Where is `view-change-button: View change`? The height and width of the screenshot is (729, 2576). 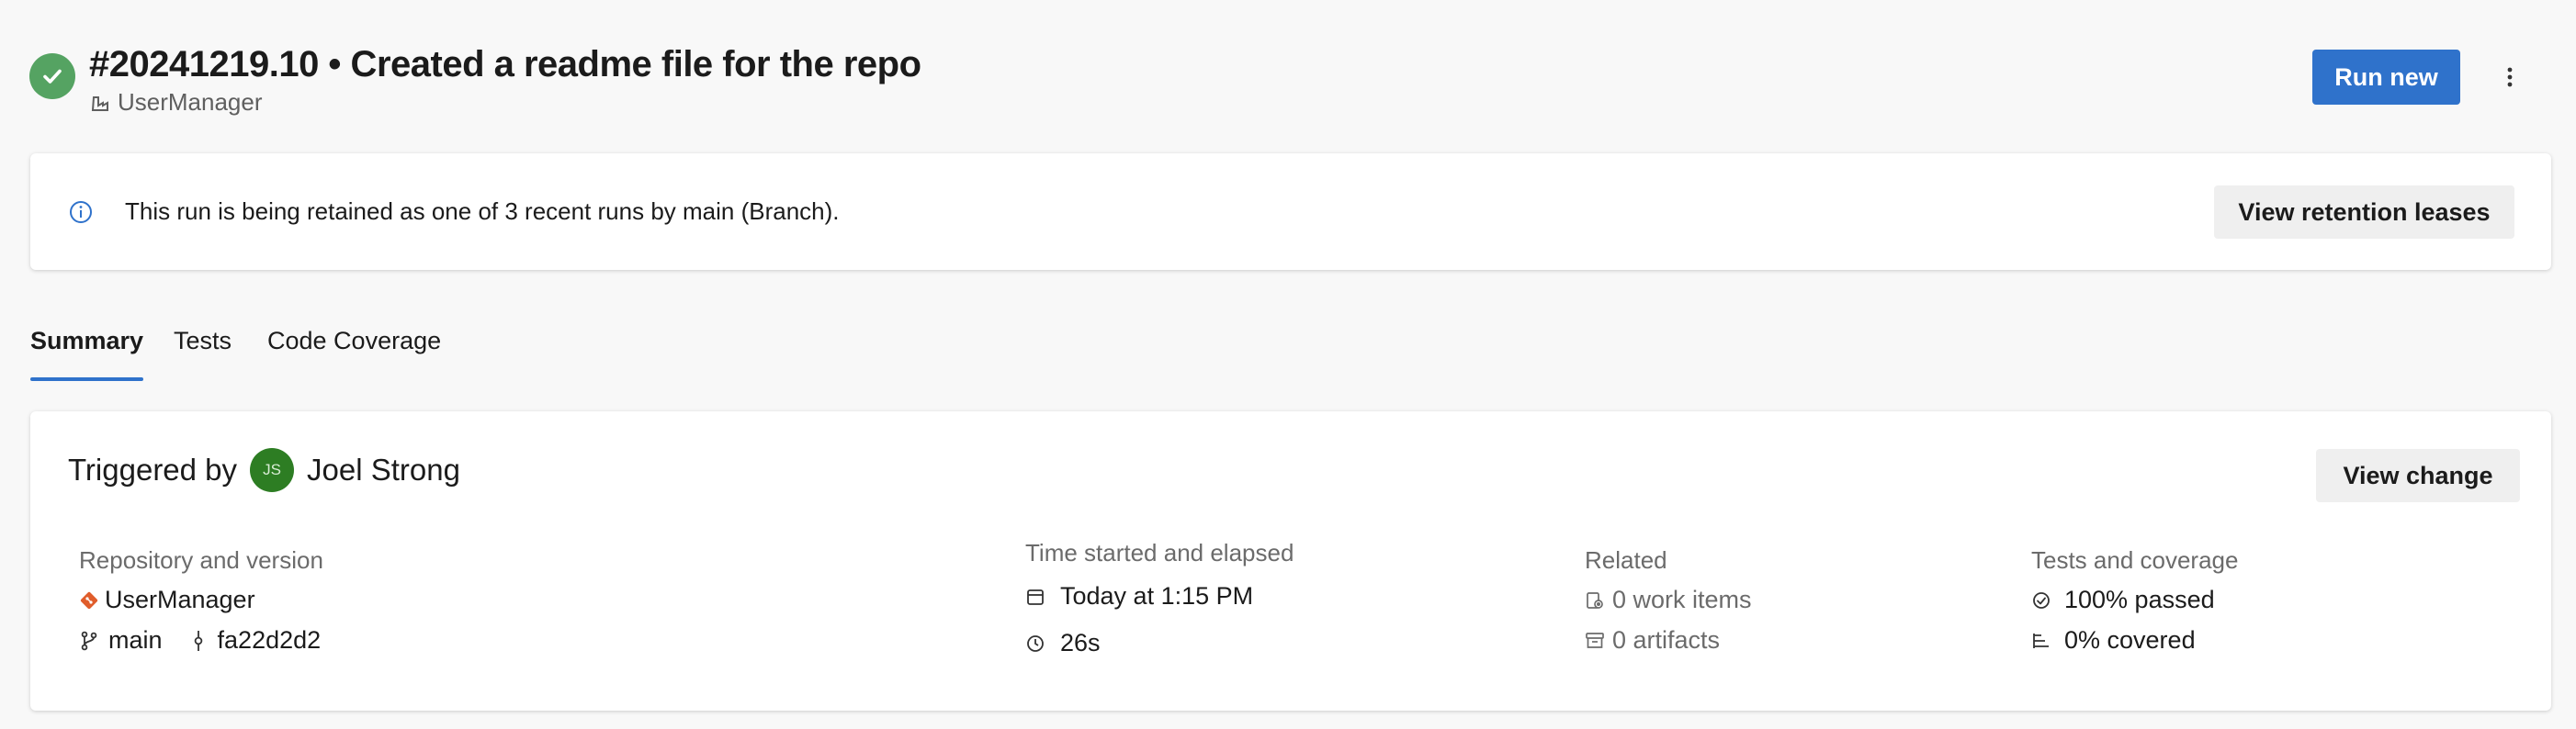
view-change-button: View change is located at coordinates (2418, 475).